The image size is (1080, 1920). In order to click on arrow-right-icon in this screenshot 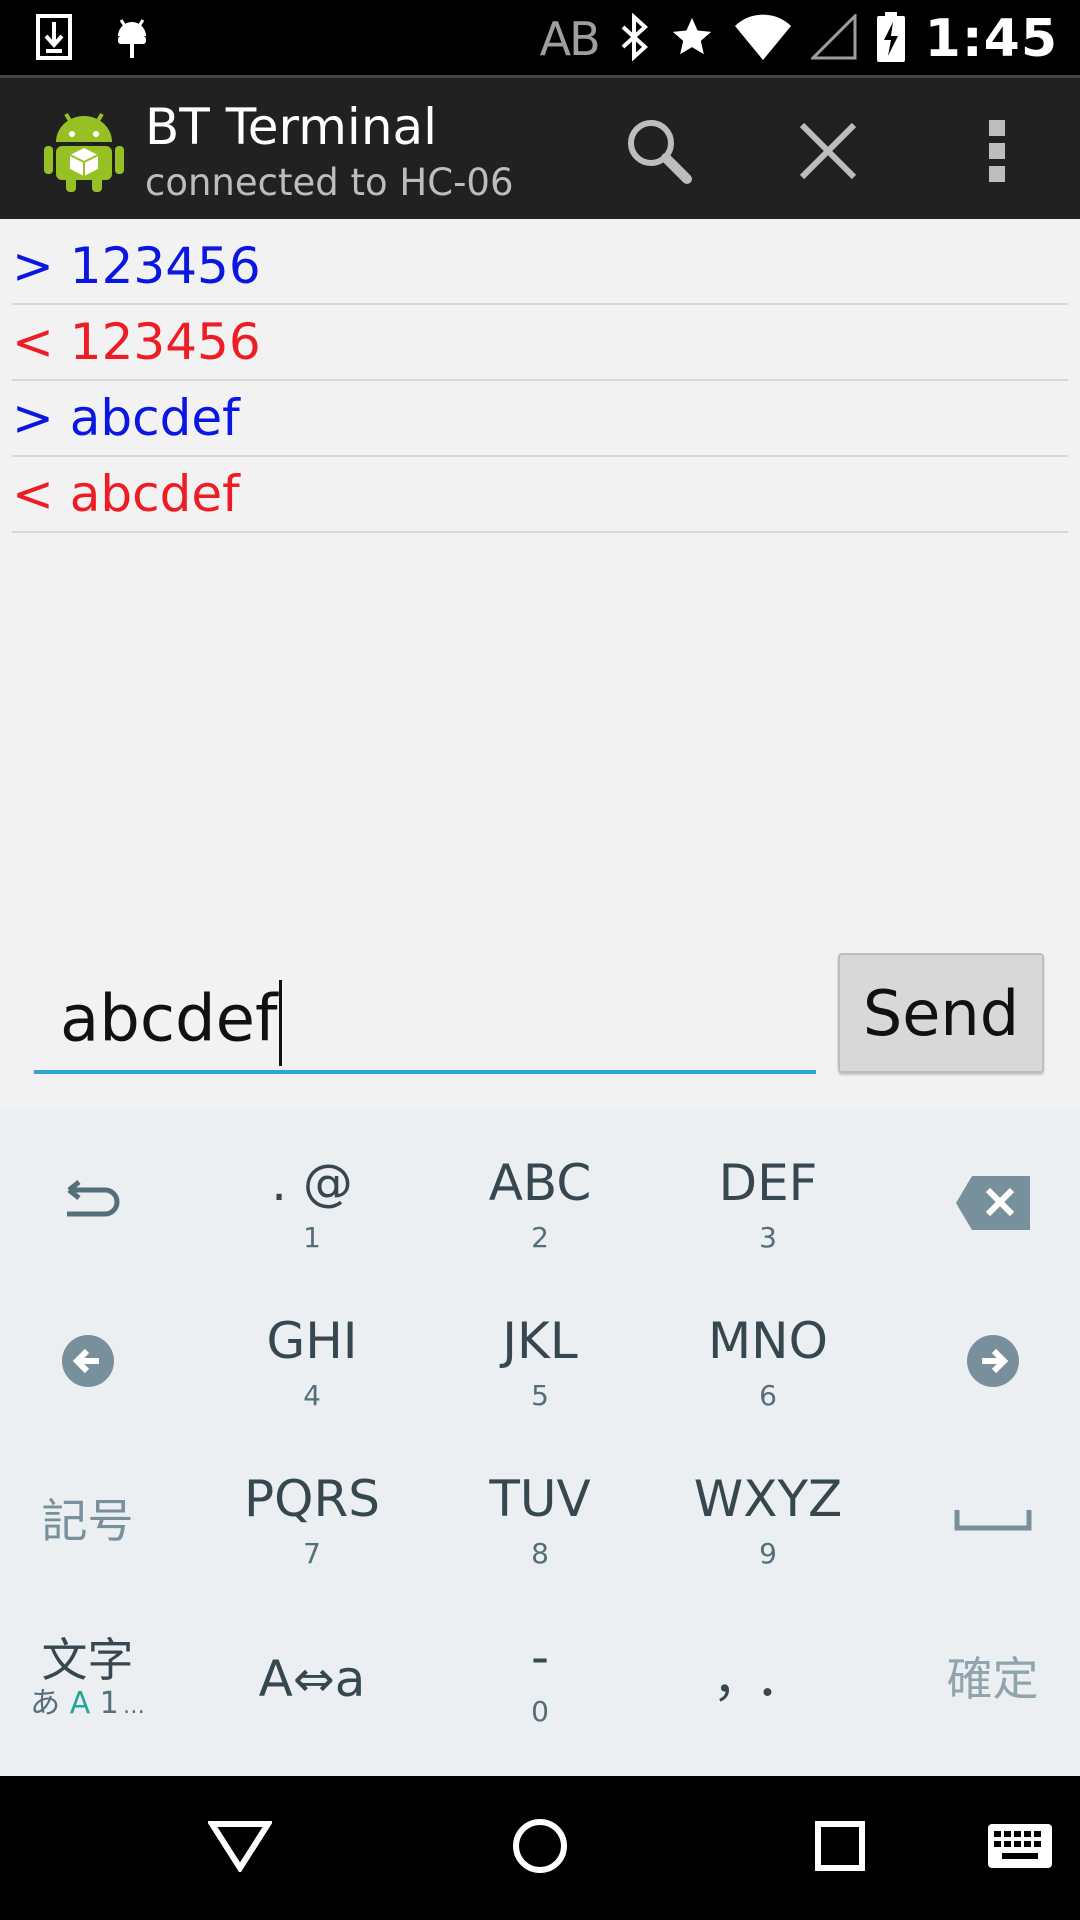, I will do `click(993, 1363)`.